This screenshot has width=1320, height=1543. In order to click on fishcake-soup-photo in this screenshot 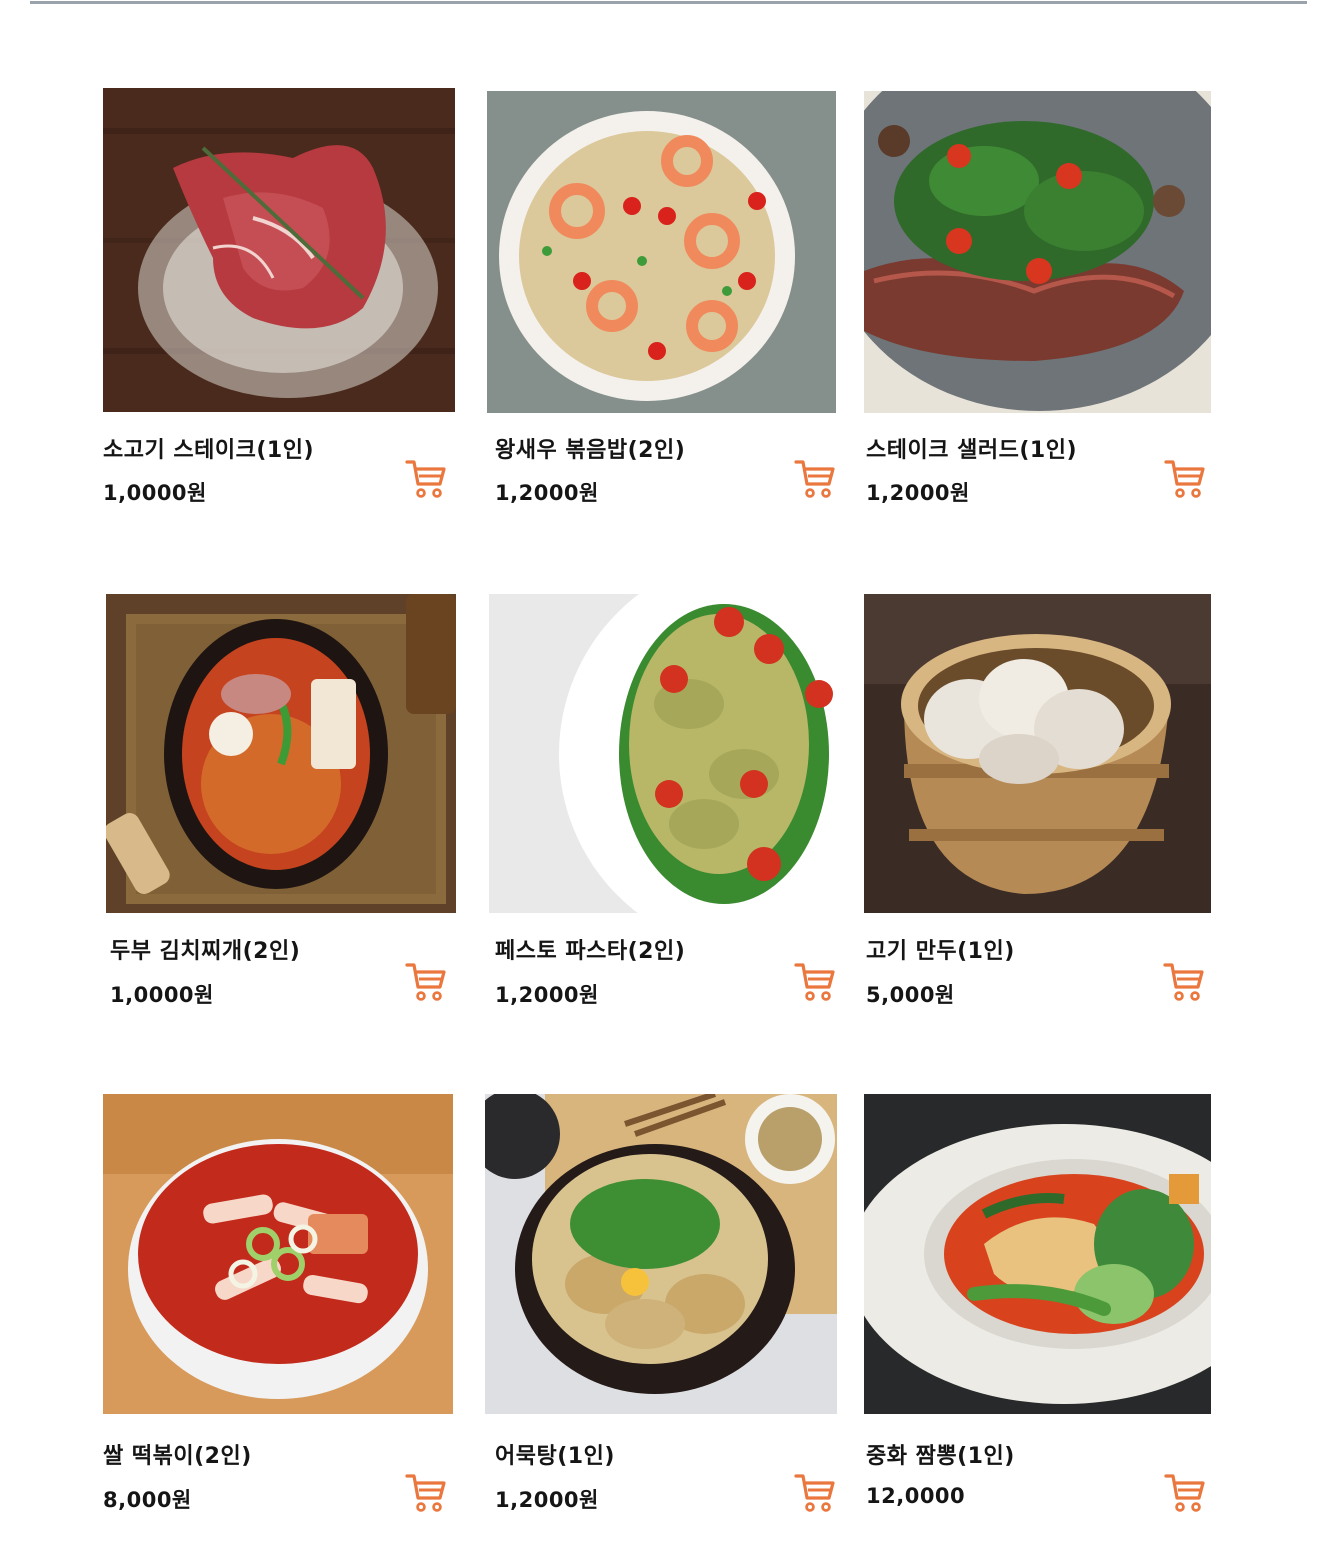, I will do `click(661, 1254)`.